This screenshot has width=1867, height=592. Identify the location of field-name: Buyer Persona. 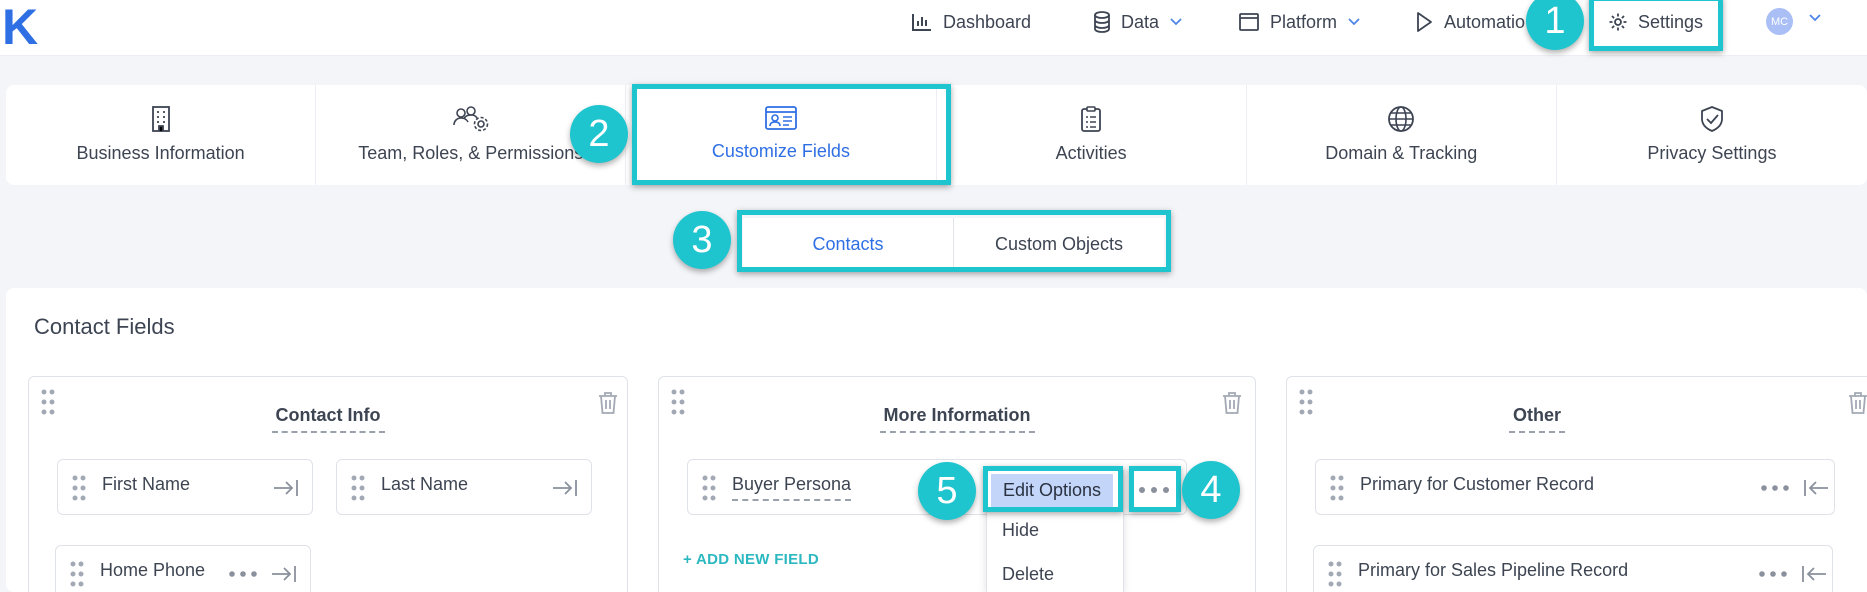
(792, 487).